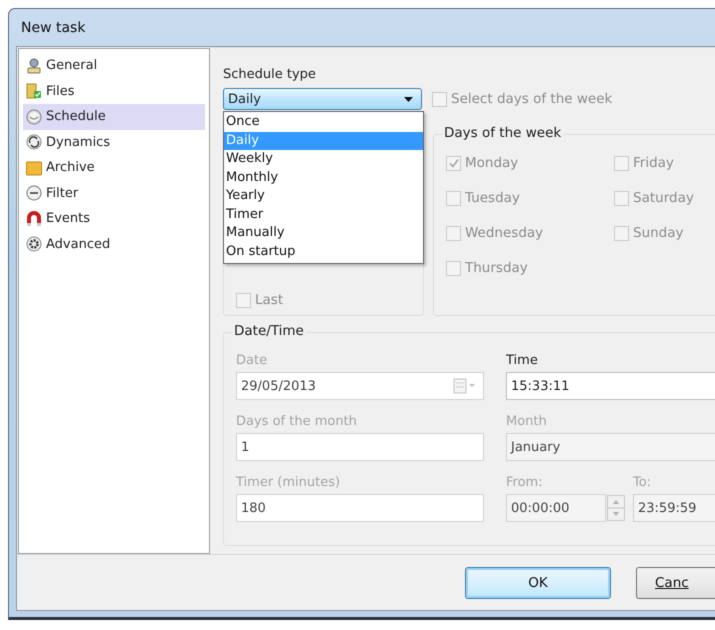 The image size is (715, 630). Describe the element at coordinates (269, 331) in the screenshot. I see `group-title: Date/Time` at that location.